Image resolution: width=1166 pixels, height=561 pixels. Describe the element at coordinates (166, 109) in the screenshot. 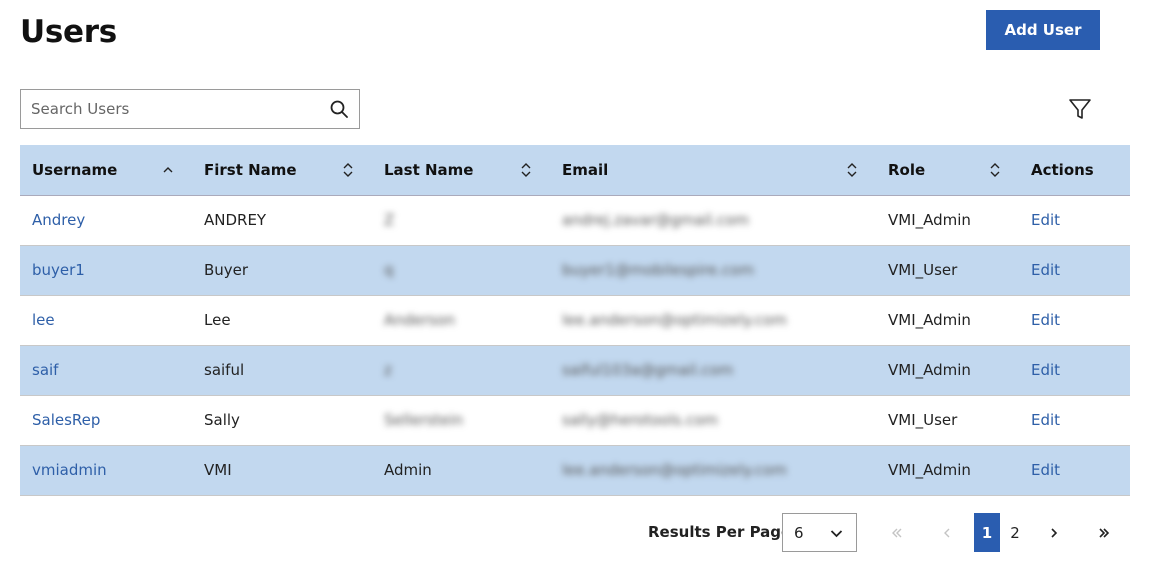

I see `search-input` at that location.